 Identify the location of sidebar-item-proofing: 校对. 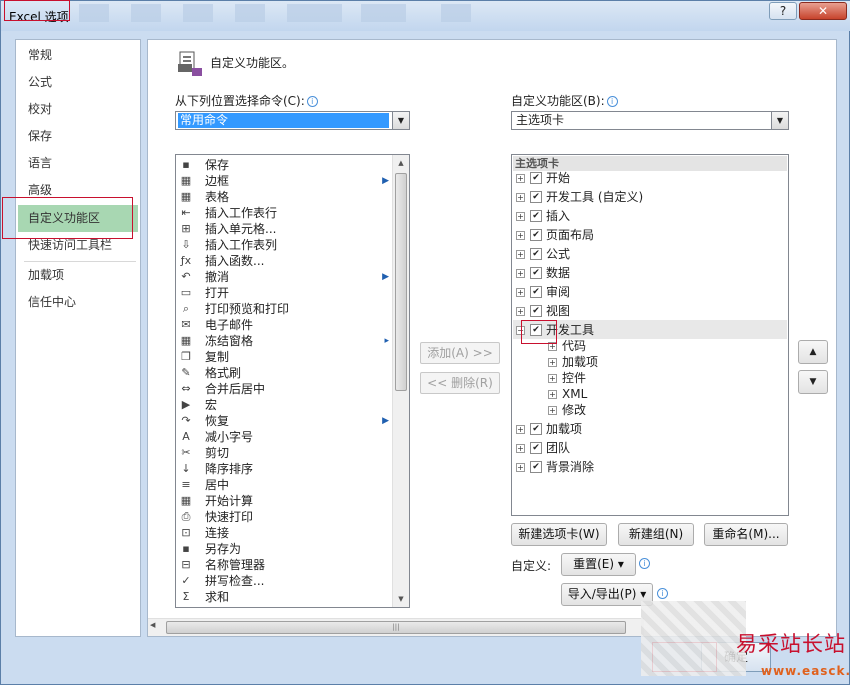
(40, 109).